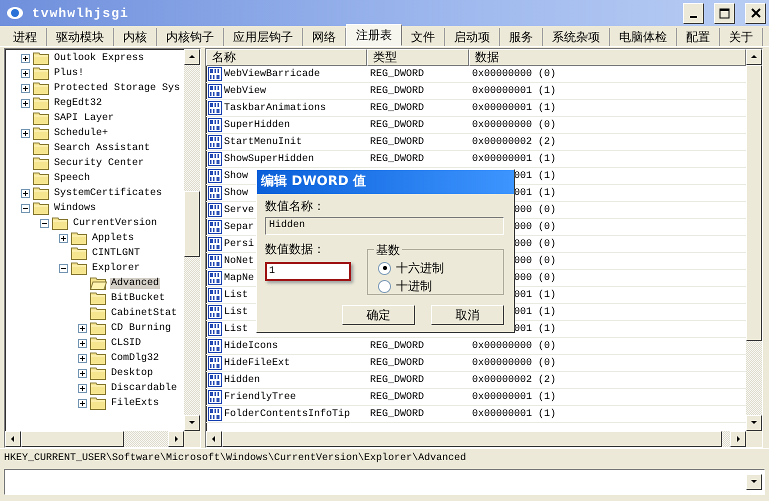 This screenshot has height=501, width=769. Describe the element at coordinates (135, 403) in the screenshot. I see `tree-item: FileExts` at that location.